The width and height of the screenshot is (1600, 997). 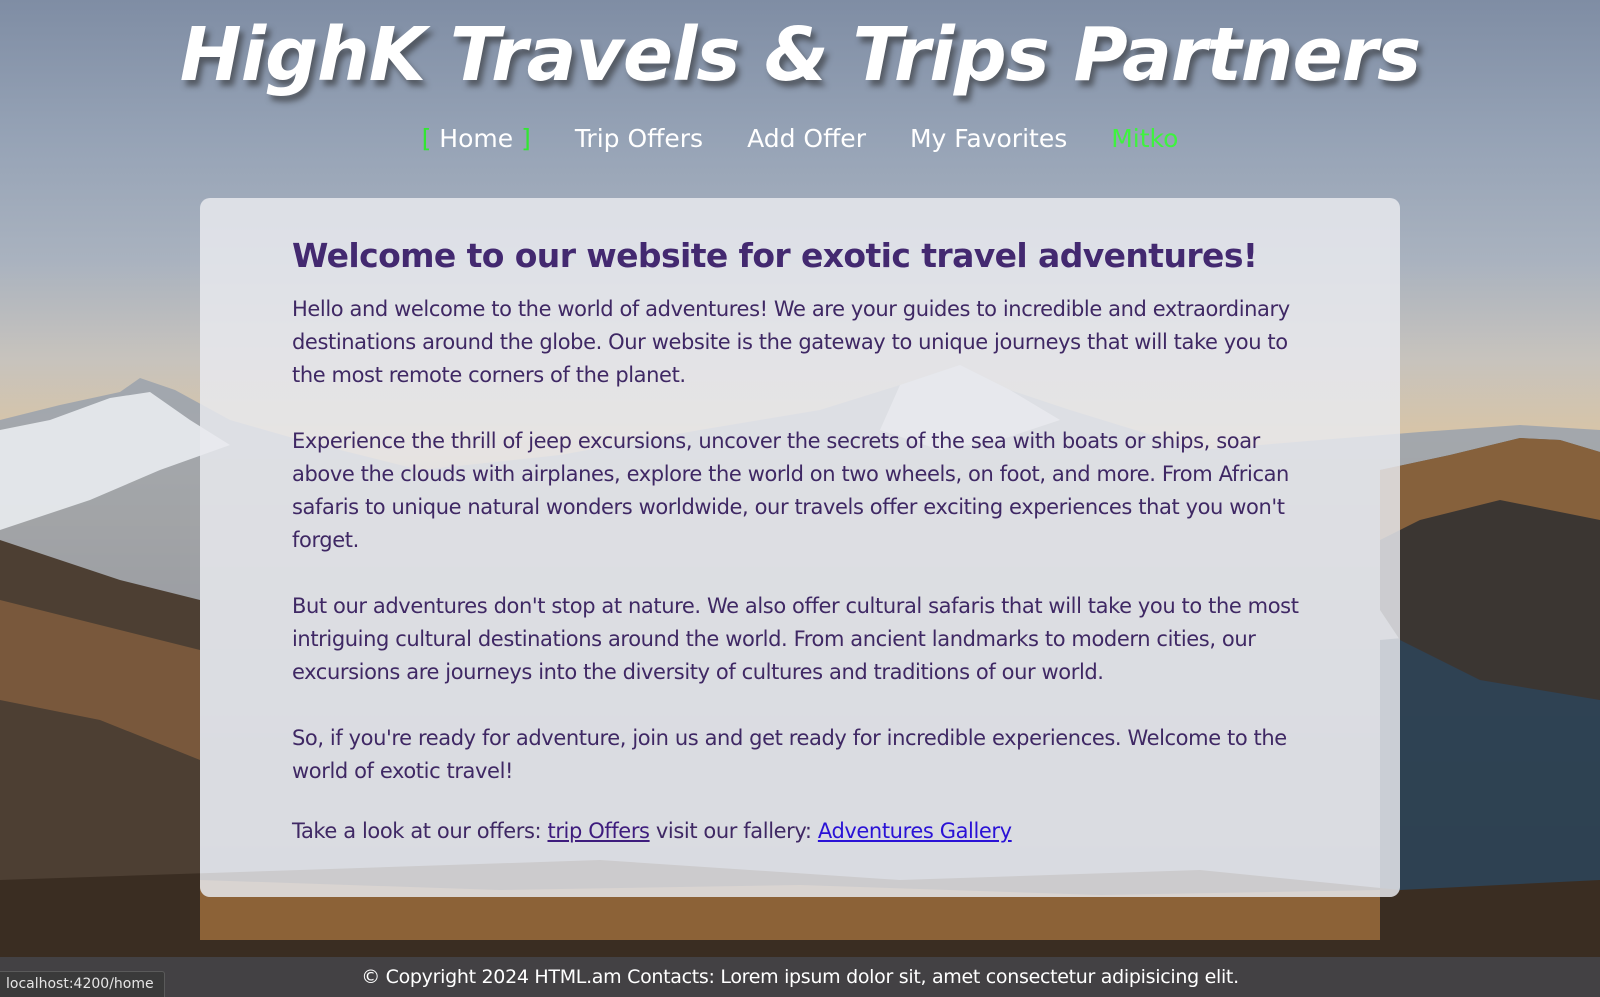 What do you see at coordinates (806, 138) in the screenshot?
I see `nav-add-offer: Add Offer` at bounding box center [806, 138].